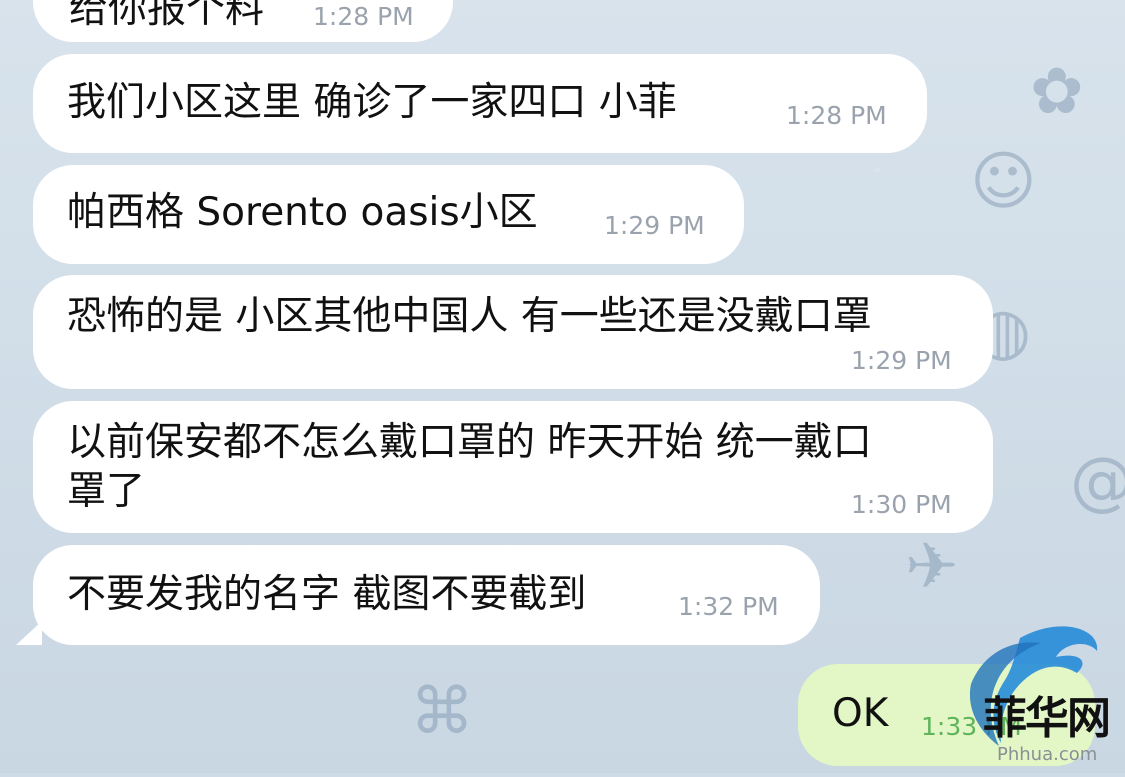  Describe the element at coordinates (469, 442) in the screenshot. I see `message-text-line-1: 以前保安都不怎么戴口罩的 昨天开始 统一戴口` at that location.